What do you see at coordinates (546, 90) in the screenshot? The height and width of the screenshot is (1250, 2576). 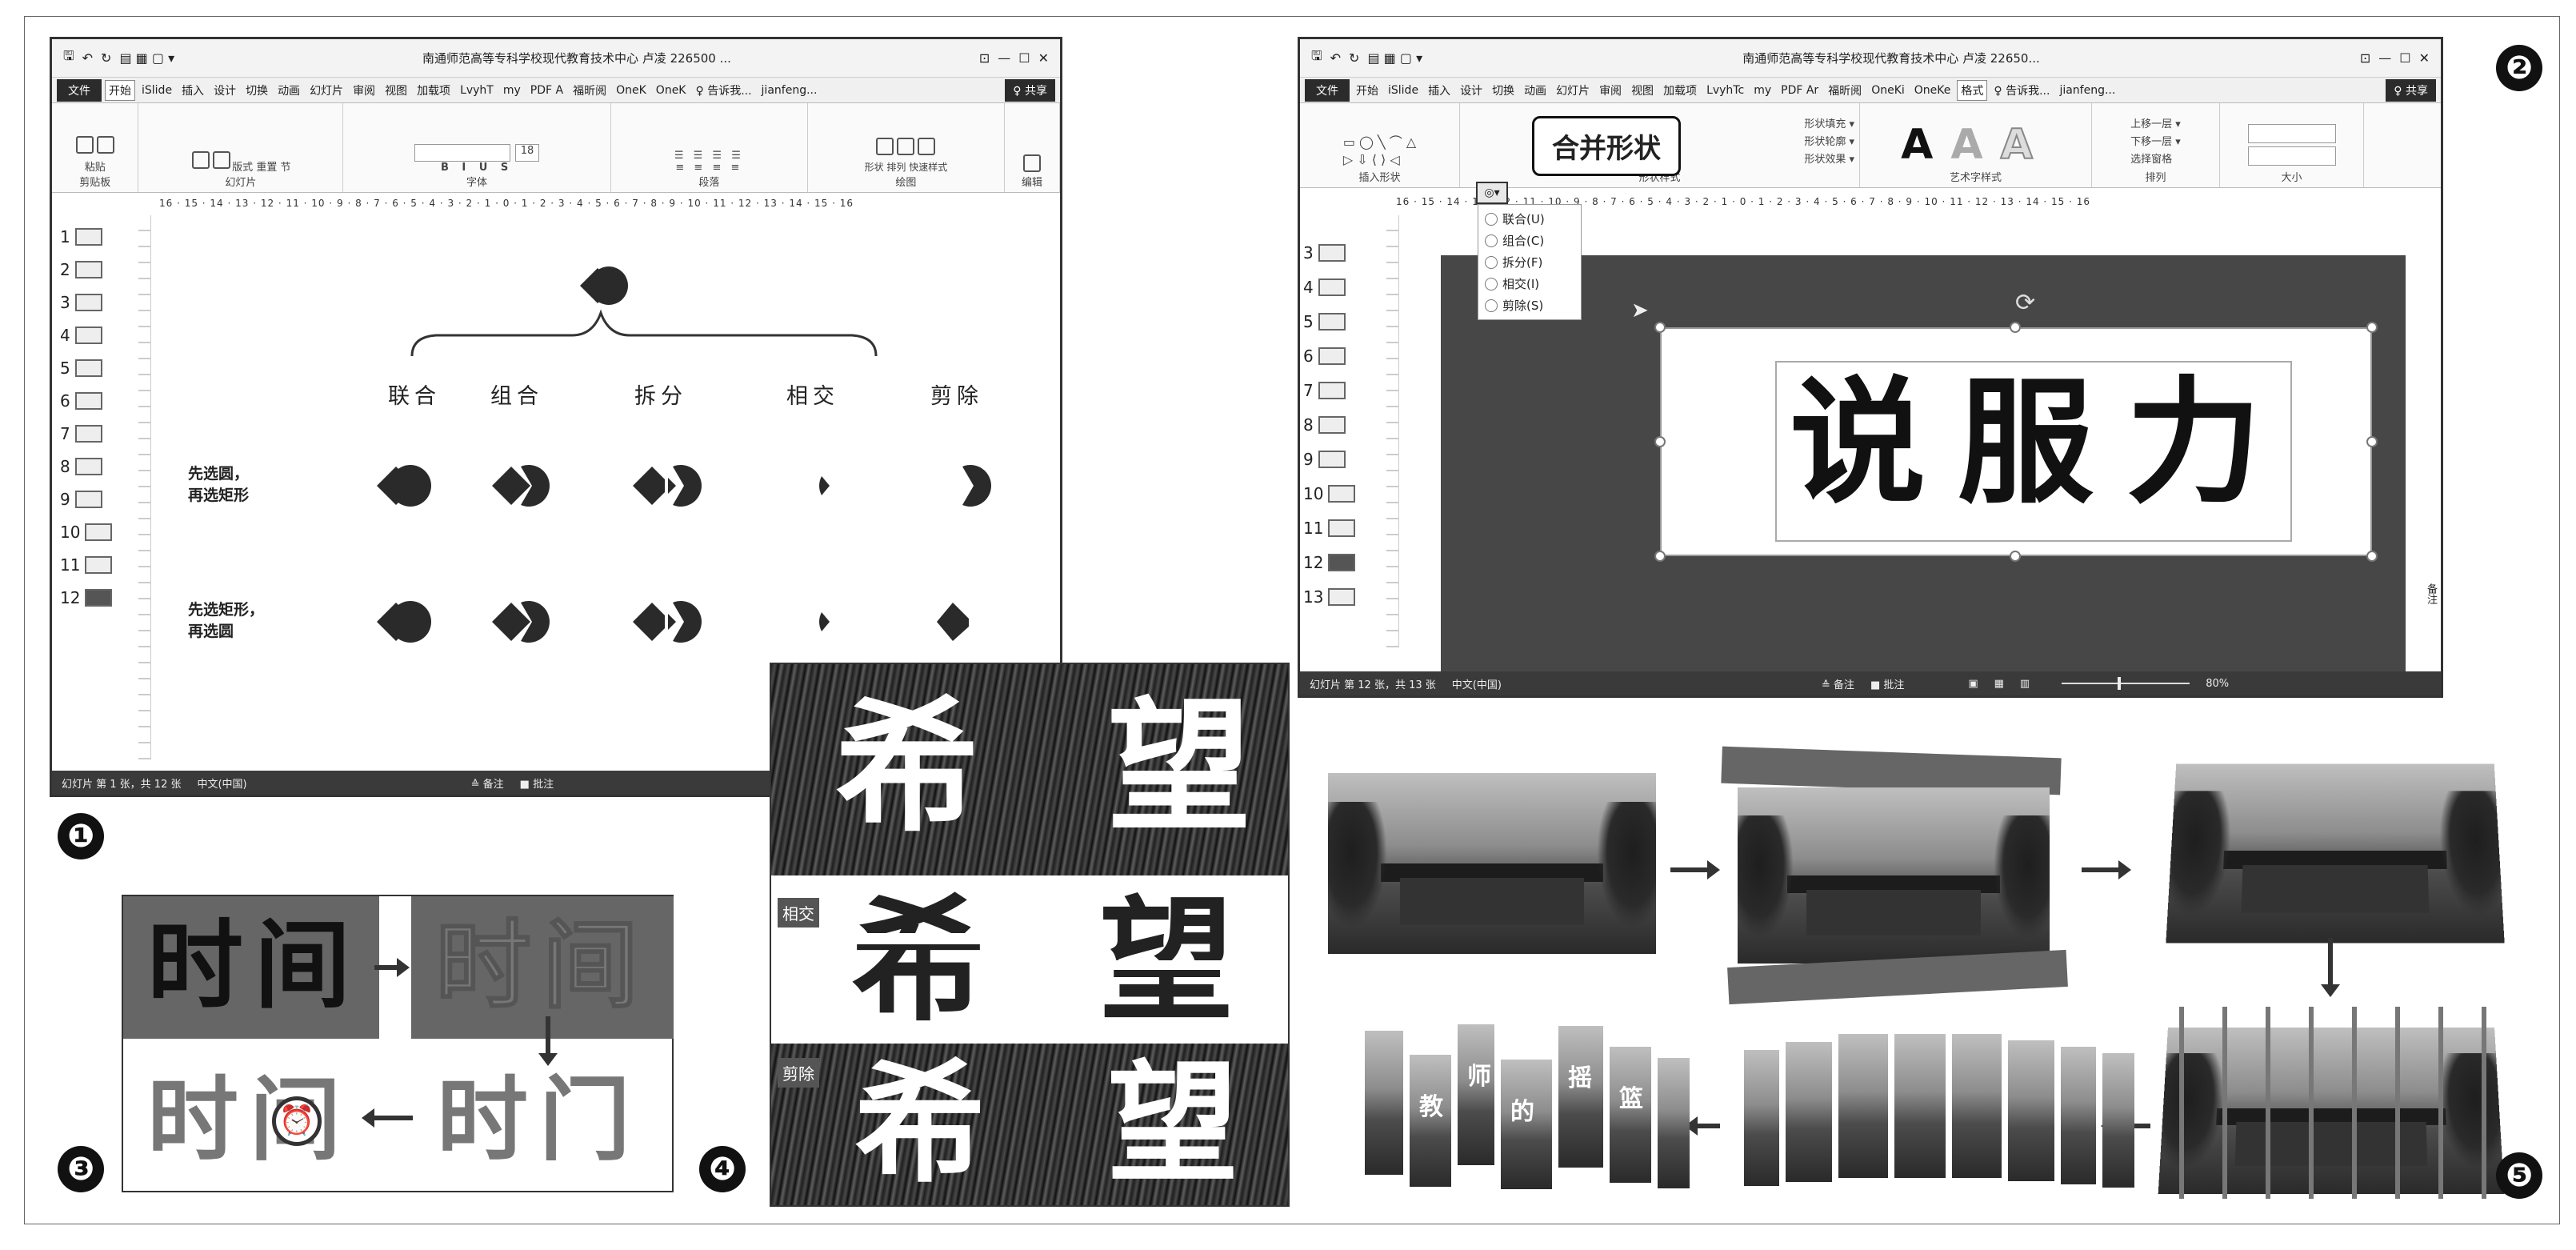 I see `ribbon-tab: PDF A` at bounding box center [546, 90].